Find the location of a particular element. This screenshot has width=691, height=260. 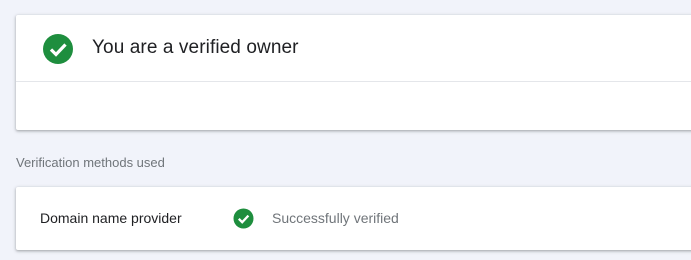

verification-methods-label: Verification methods used is located at coordinates (90, 162).